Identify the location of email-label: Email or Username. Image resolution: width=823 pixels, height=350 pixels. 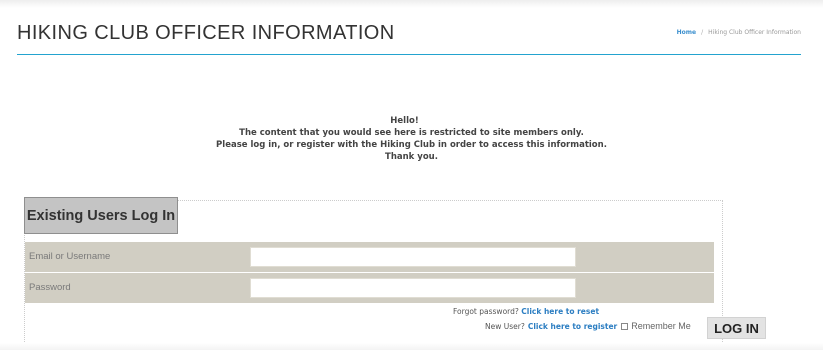
(70, 256).